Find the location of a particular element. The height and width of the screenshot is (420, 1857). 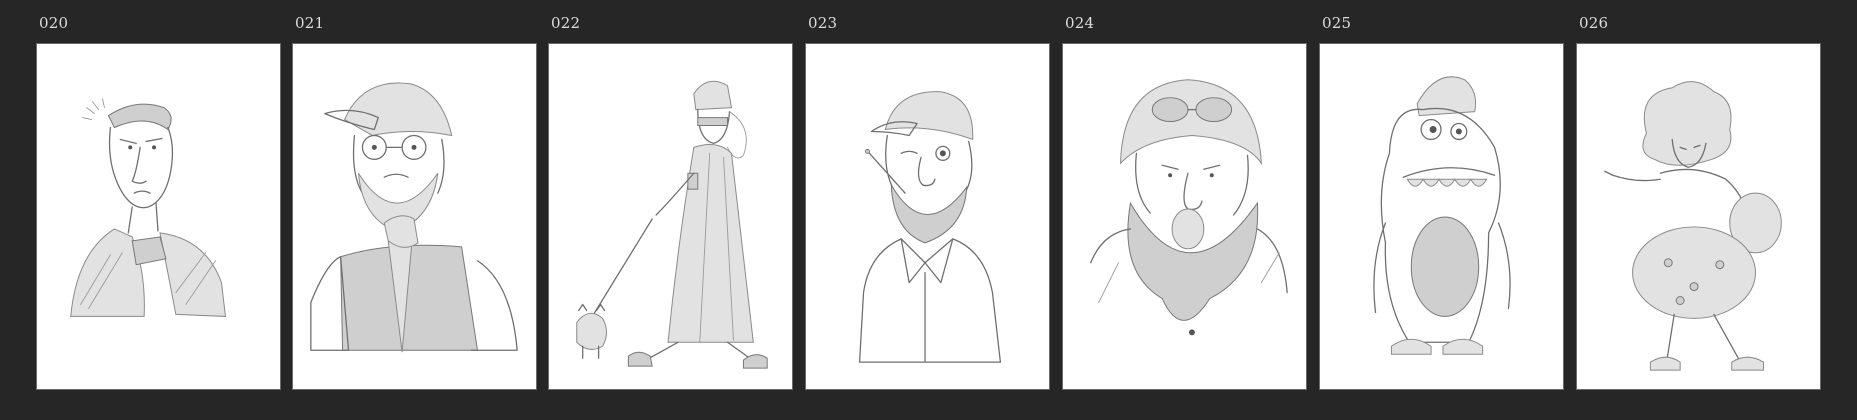

sketch-card-026: 026 is located at coordinates (1698, 210).